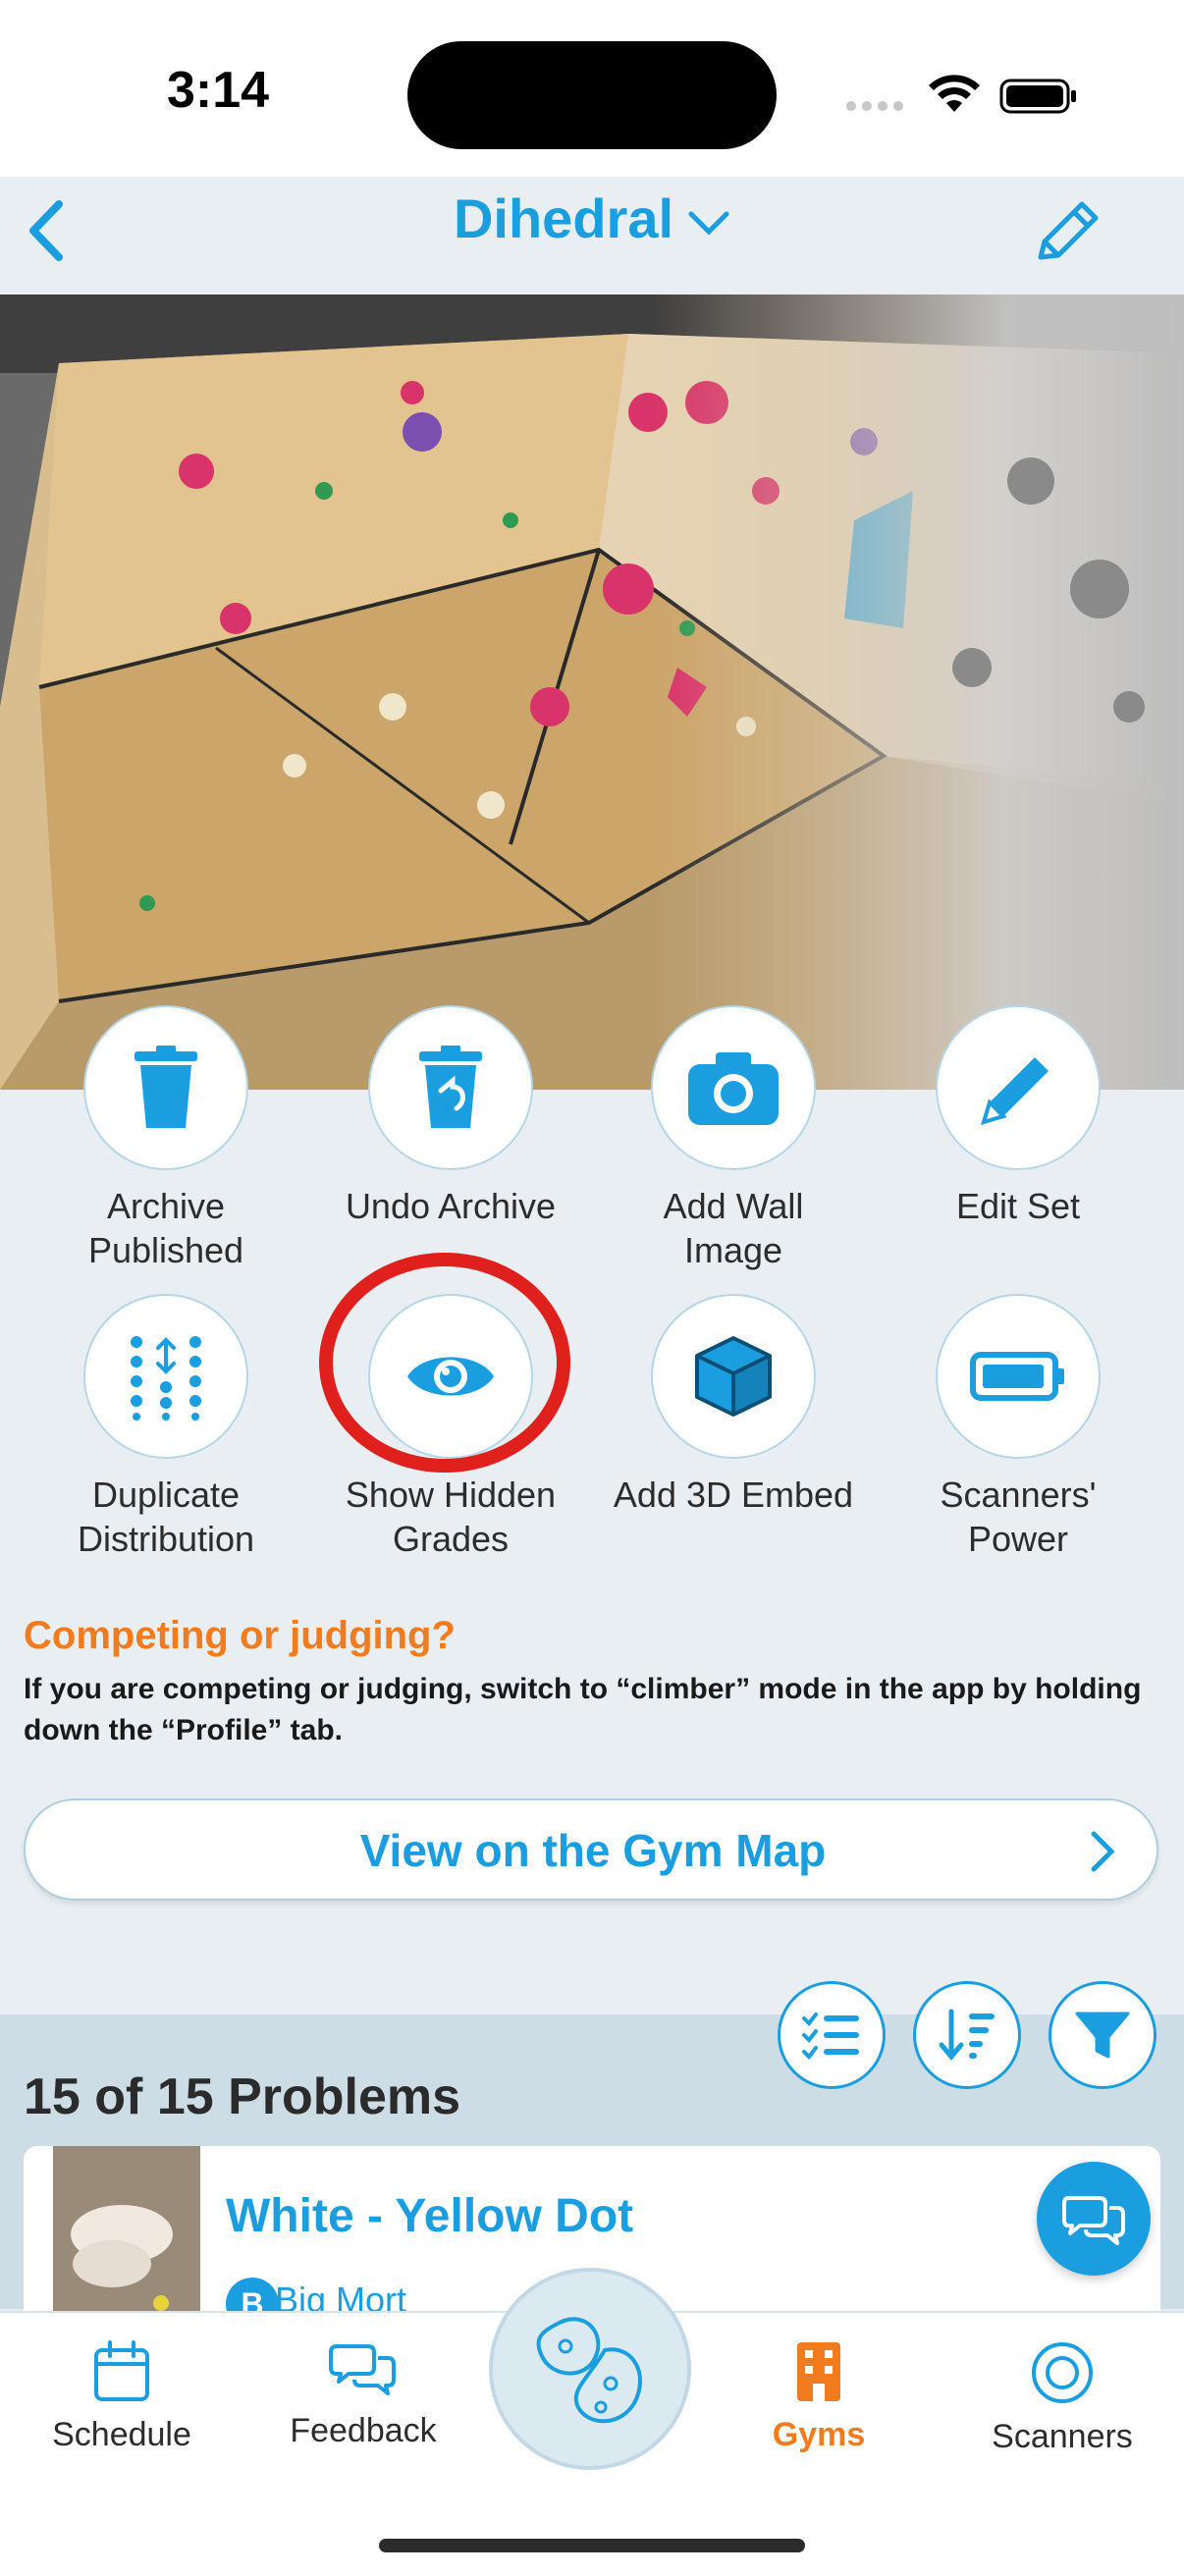  I want to click on view-gym-map-label: View on the Gym Map, so click(593, 1850).